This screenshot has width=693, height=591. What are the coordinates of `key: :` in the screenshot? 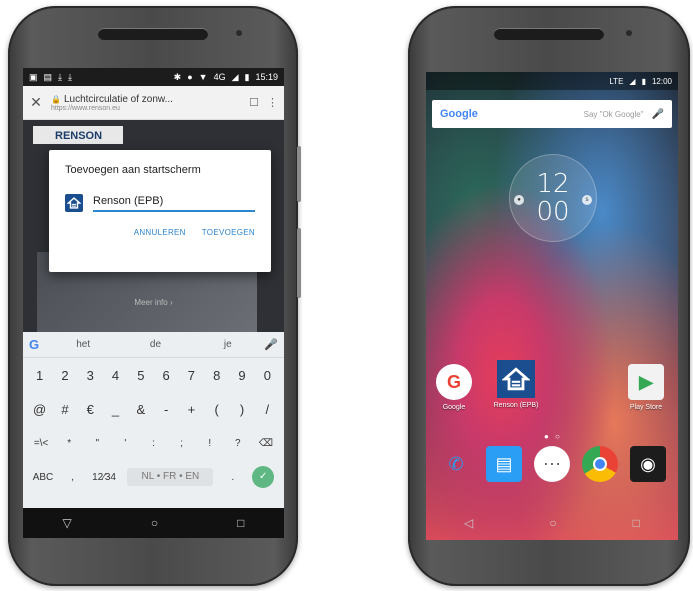 It's located at (153, 443).